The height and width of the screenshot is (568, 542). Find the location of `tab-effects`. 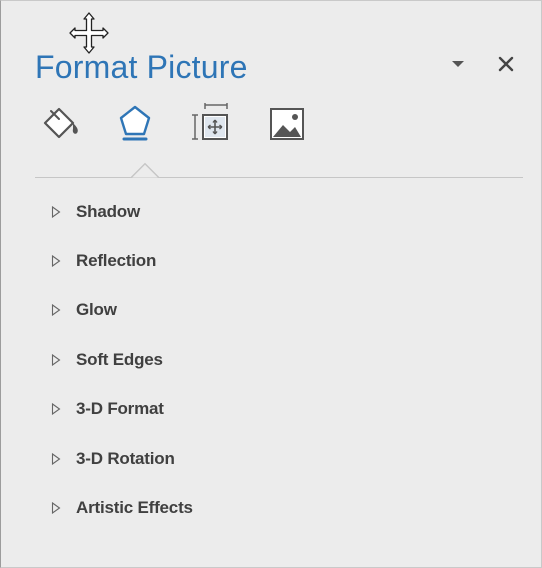

tab-effects is located at coordinates (135, 123).